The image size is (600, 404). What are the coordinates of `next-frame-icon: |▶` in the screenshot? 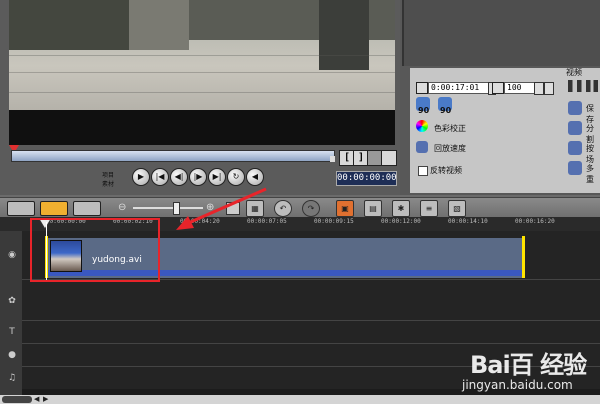 It's located at (198, 177).